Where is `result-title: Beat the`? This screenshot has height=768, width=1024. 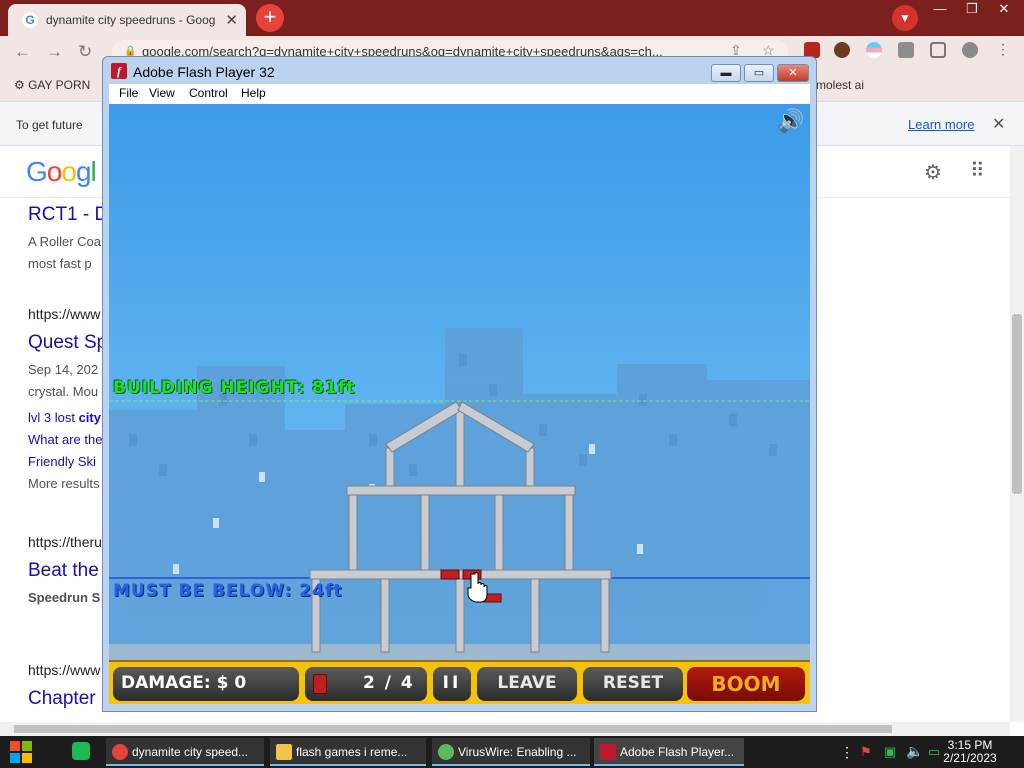
result-title: Beat the is located at coordinates (63, 571).